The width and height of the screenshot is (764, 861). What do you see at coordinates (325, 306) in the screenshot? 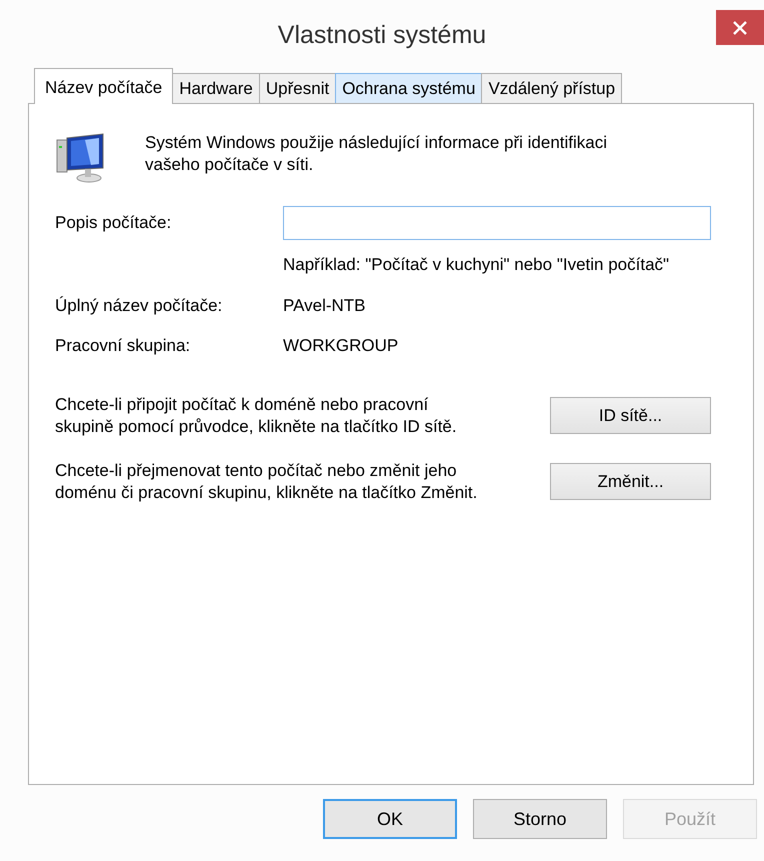
I see `info-value: PAvel-NTB` at bounding box center [325, 306].